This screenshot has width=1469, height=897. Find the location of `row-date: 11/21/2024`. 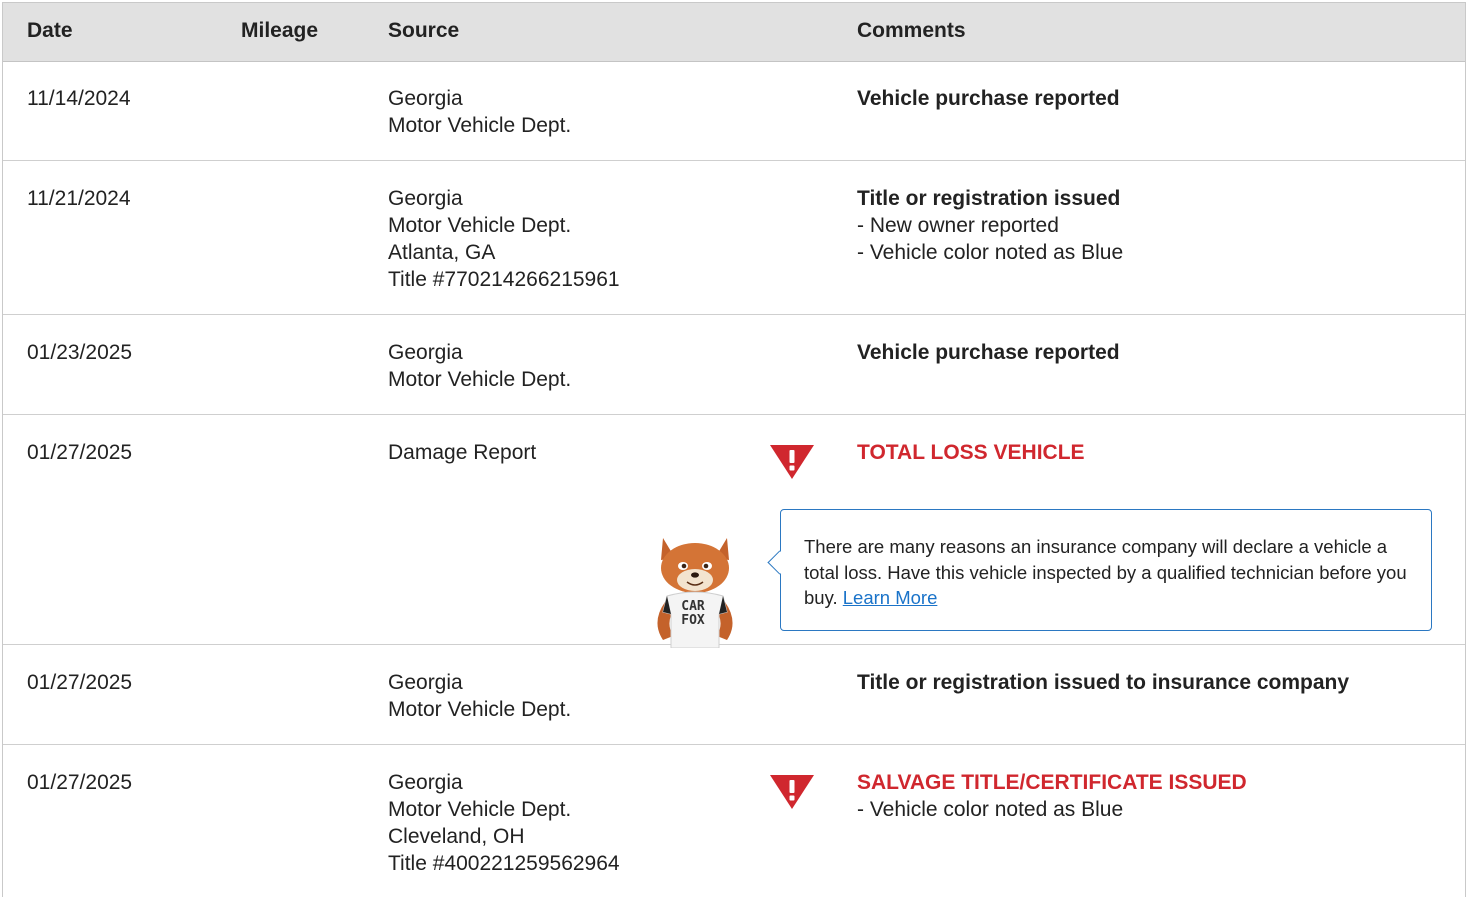

row-date: 11/21/2024 is located at coordinates (79, 198).